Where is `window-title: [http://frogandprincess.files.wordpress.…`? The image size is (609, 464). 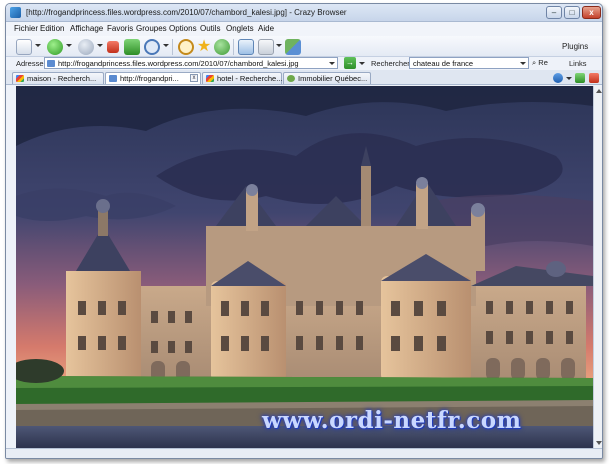
window-title: [http://frogandprincess.files.wordpress.… is located at coordinates (186, 12).